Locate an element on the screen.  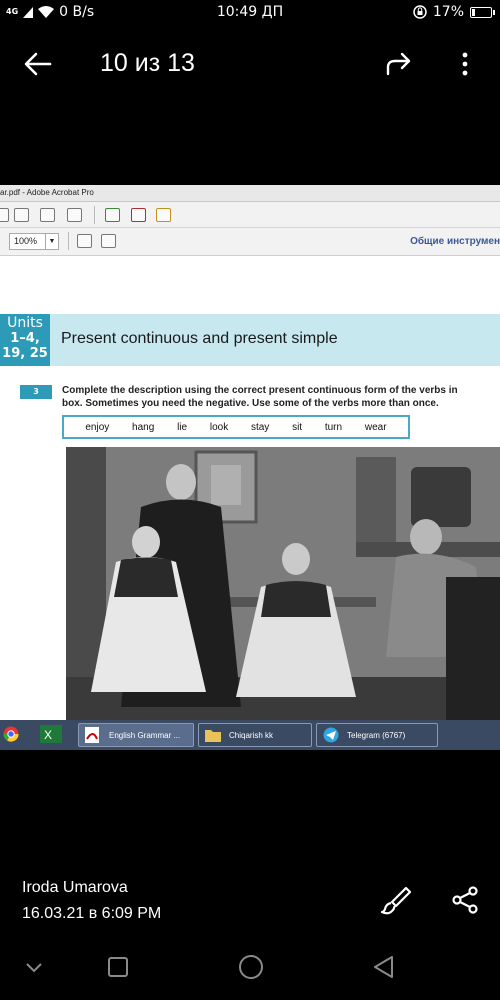
export-icon is located at coordinates (163, 215).